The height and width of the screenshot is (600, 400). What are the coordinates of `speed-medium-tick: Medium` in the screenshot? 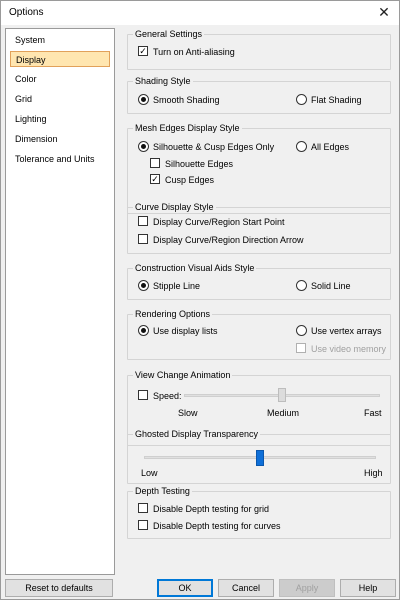 It's located at (283, 413).